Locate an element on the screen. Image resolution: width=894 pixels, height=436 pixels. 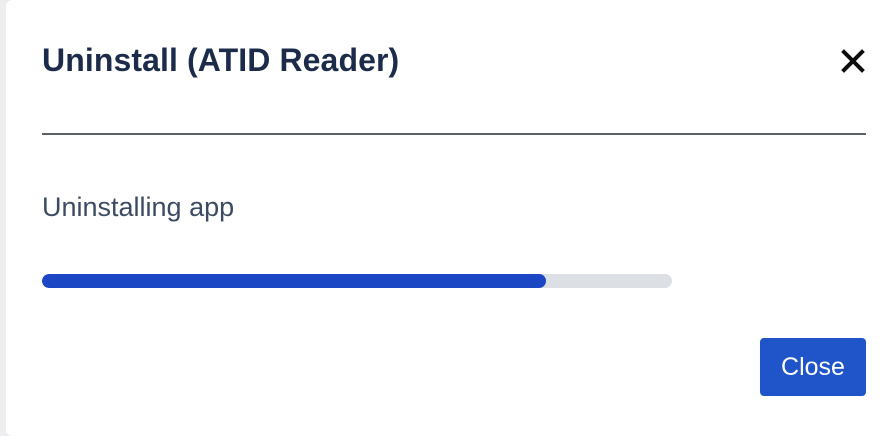
dialog-close-button is located at coordinates (853, 61).